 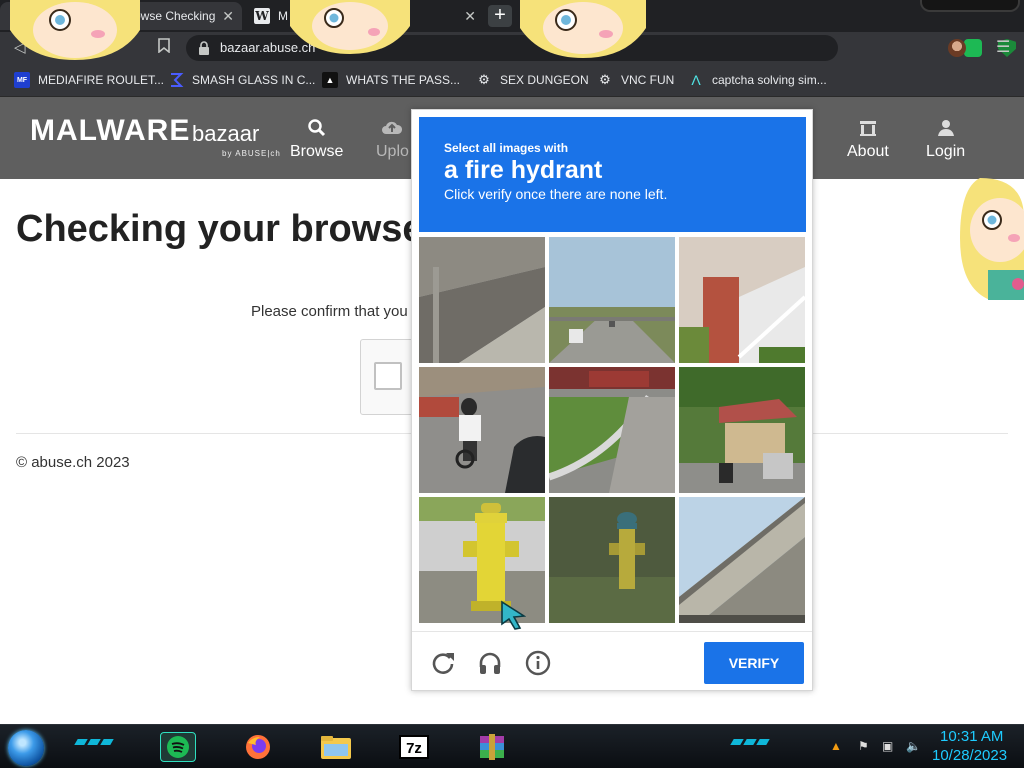 What do you see at coordinates (556, 194) in the screenshot?
I see `captcha-instruction: Click verify once there are none left.` at bounding box center [556, 194].